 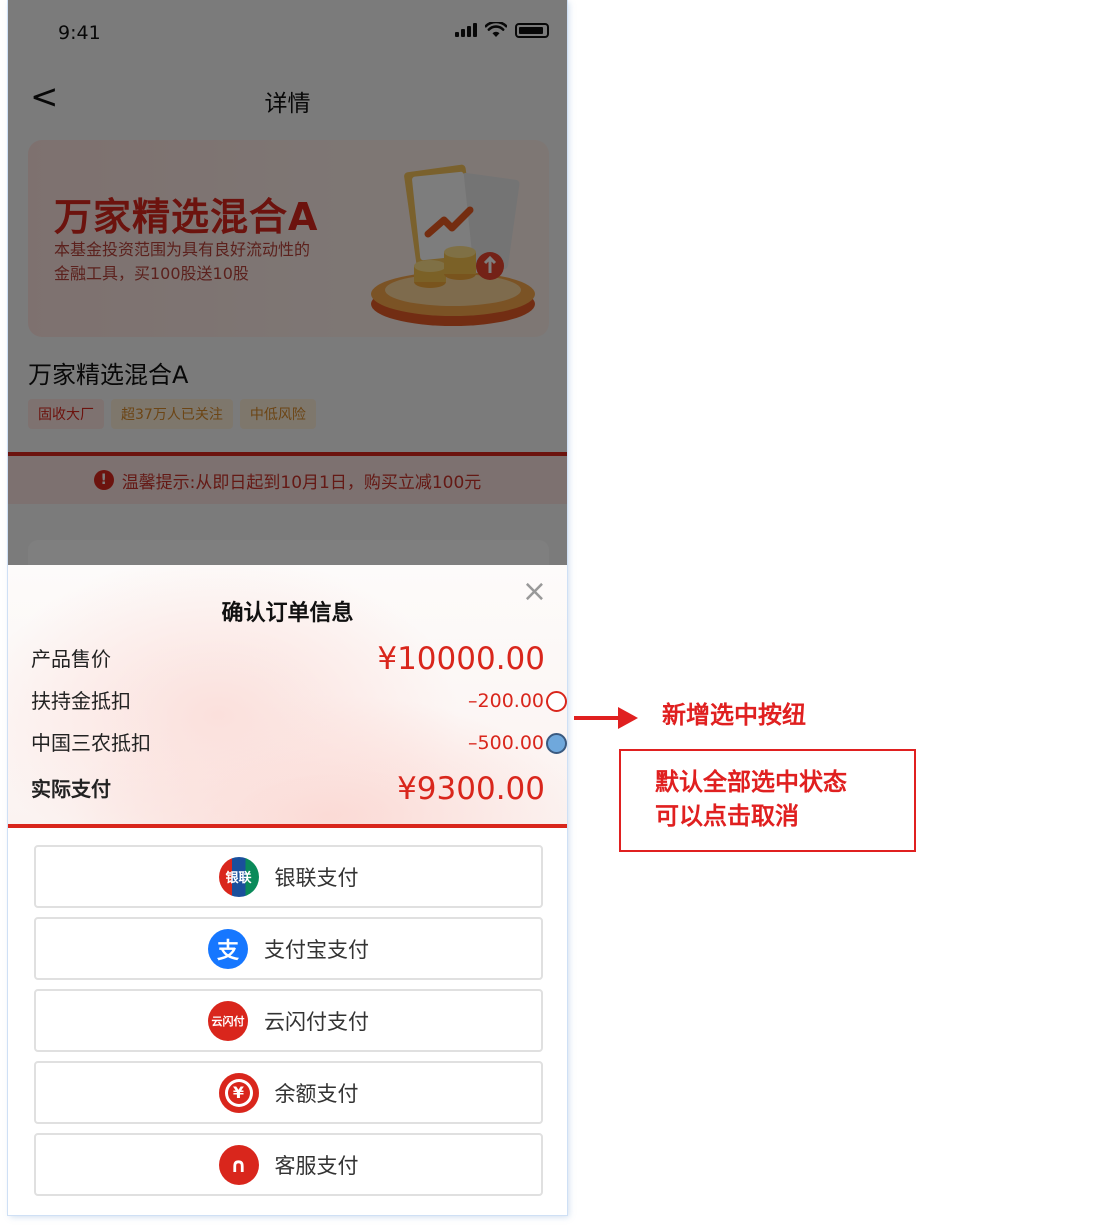 I want to click on actual-pay-row: 实际支付 ¥9300.00, so click(x=299, y=789).